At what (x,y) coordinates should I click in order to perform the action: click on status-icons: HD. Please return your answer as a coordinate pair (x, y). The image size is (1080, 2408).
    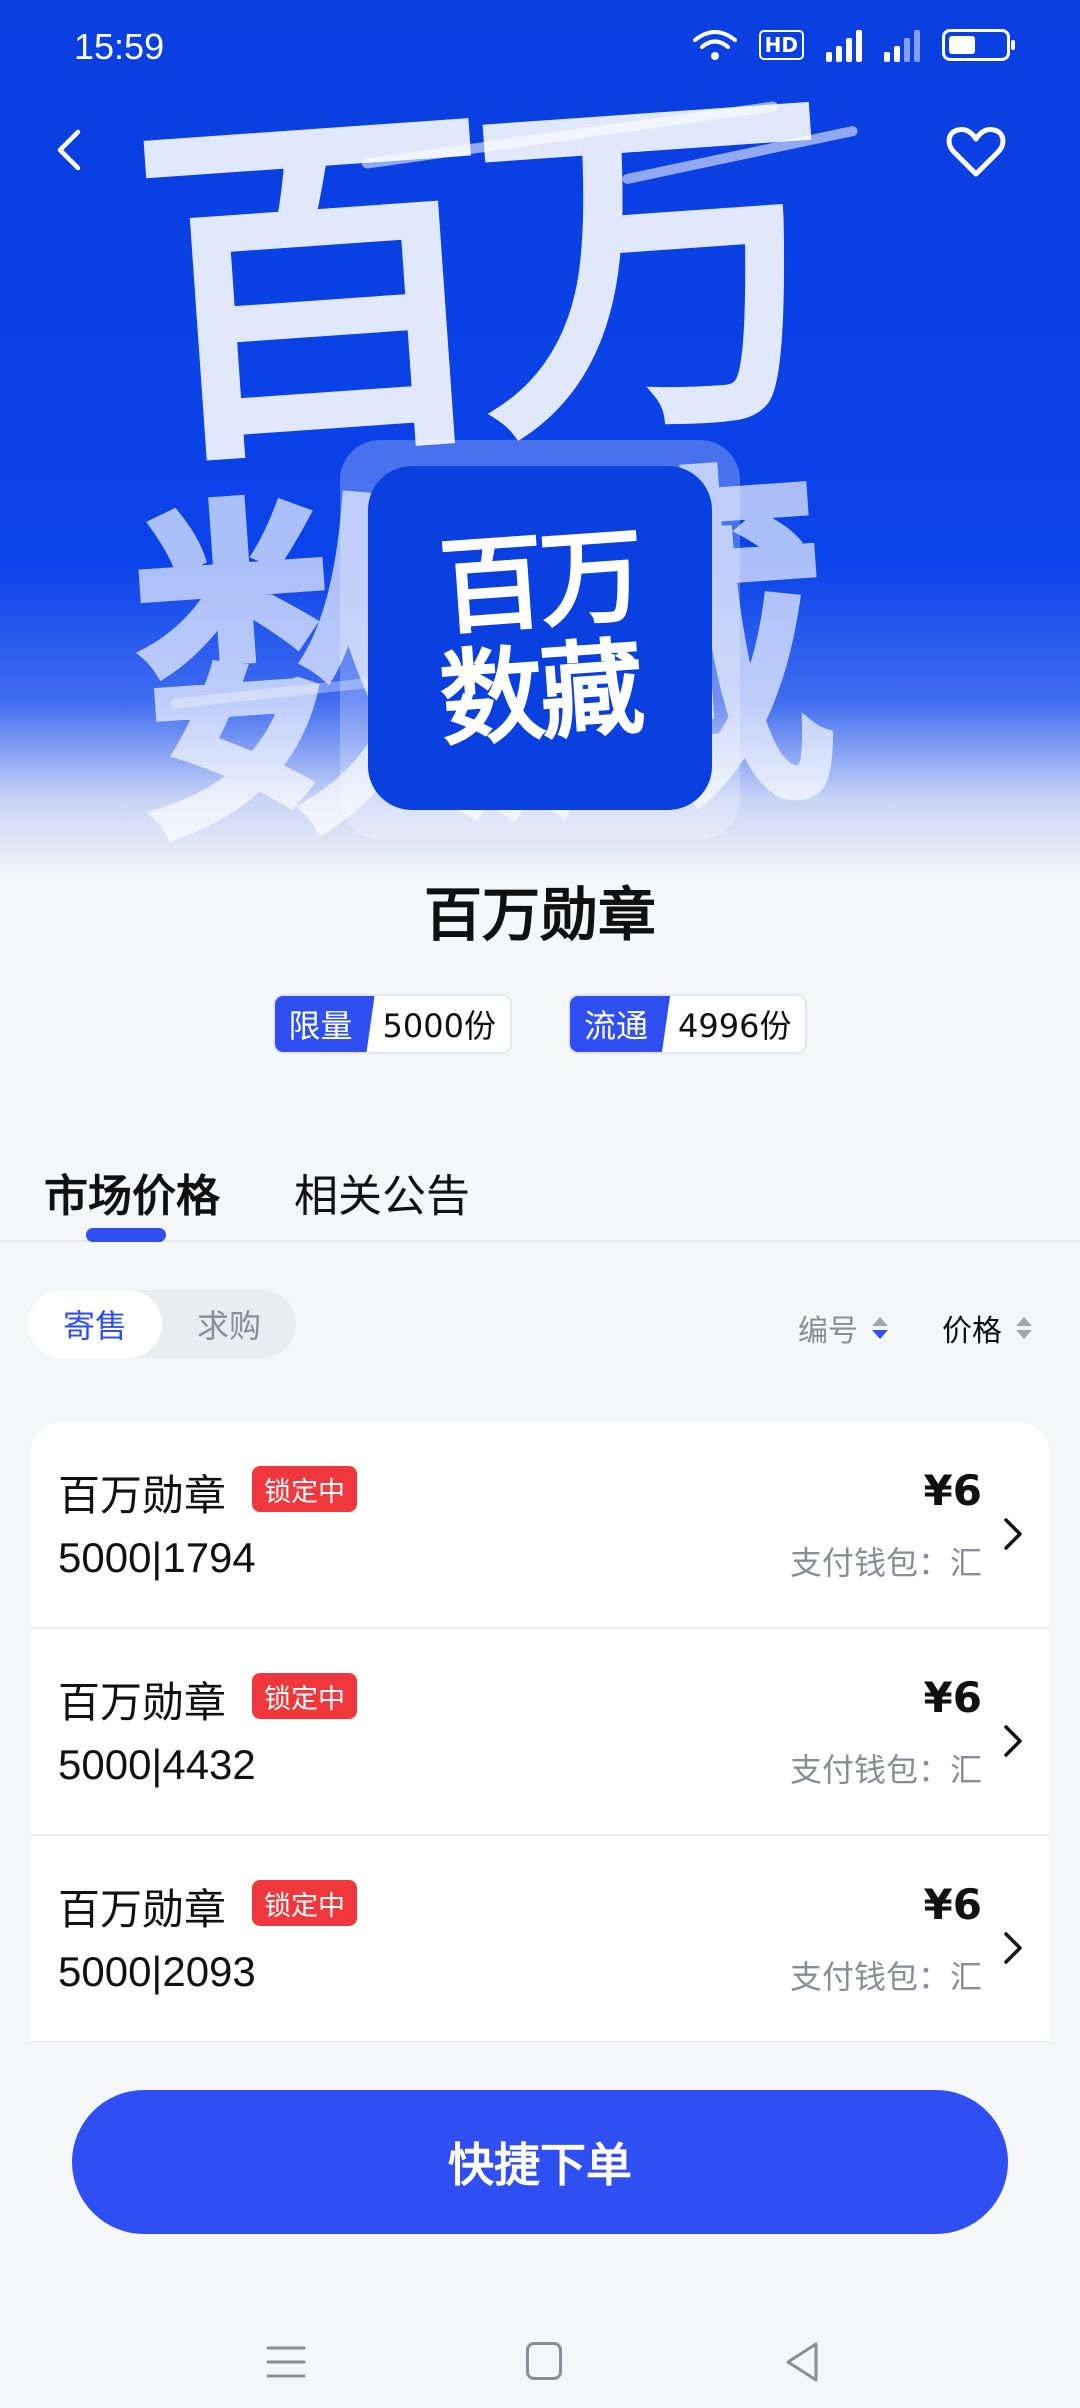
    Looking at the image, I should click on (853, 45).